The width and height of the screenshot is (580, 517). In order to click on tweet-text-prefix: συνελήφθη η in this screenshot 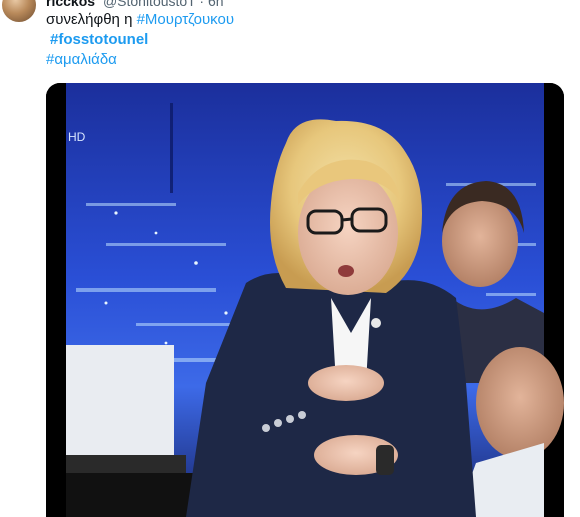, I will do `click(91, 19)`.